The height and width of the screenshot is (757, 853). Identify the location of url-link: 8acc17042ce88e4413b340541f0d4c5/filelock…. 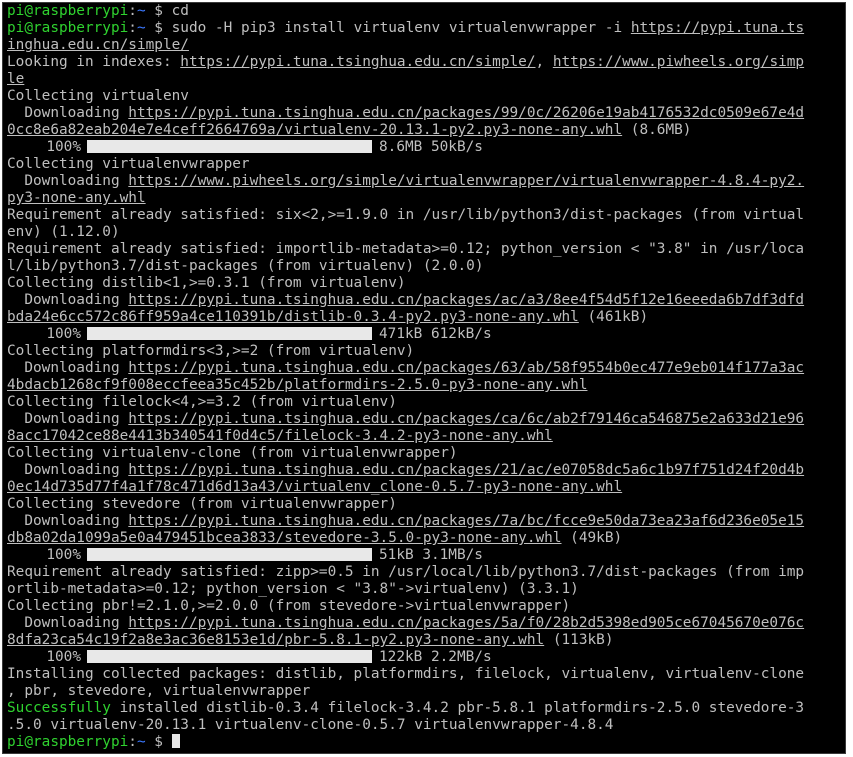
(280, 436).